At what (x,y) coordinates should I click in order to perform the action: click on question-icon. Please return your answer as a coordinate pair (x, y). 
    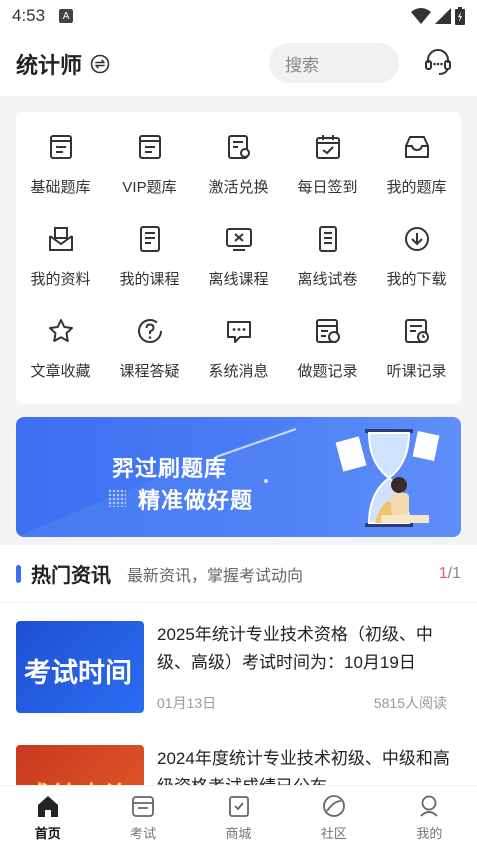
    Looking at the image, I should click on (149, 331).